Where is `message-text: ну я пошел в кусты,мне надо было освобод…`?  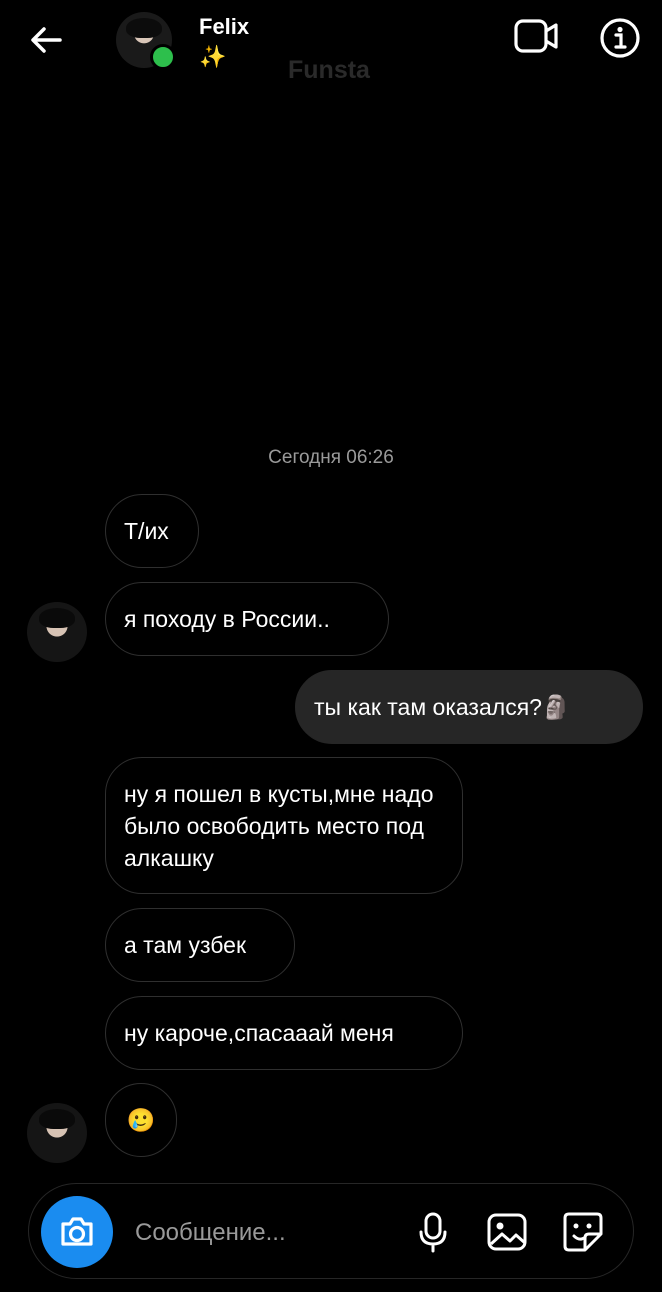
message-text: ну я пошел в кусты,мне надо было освобод… is located at coordinates (279, 826).